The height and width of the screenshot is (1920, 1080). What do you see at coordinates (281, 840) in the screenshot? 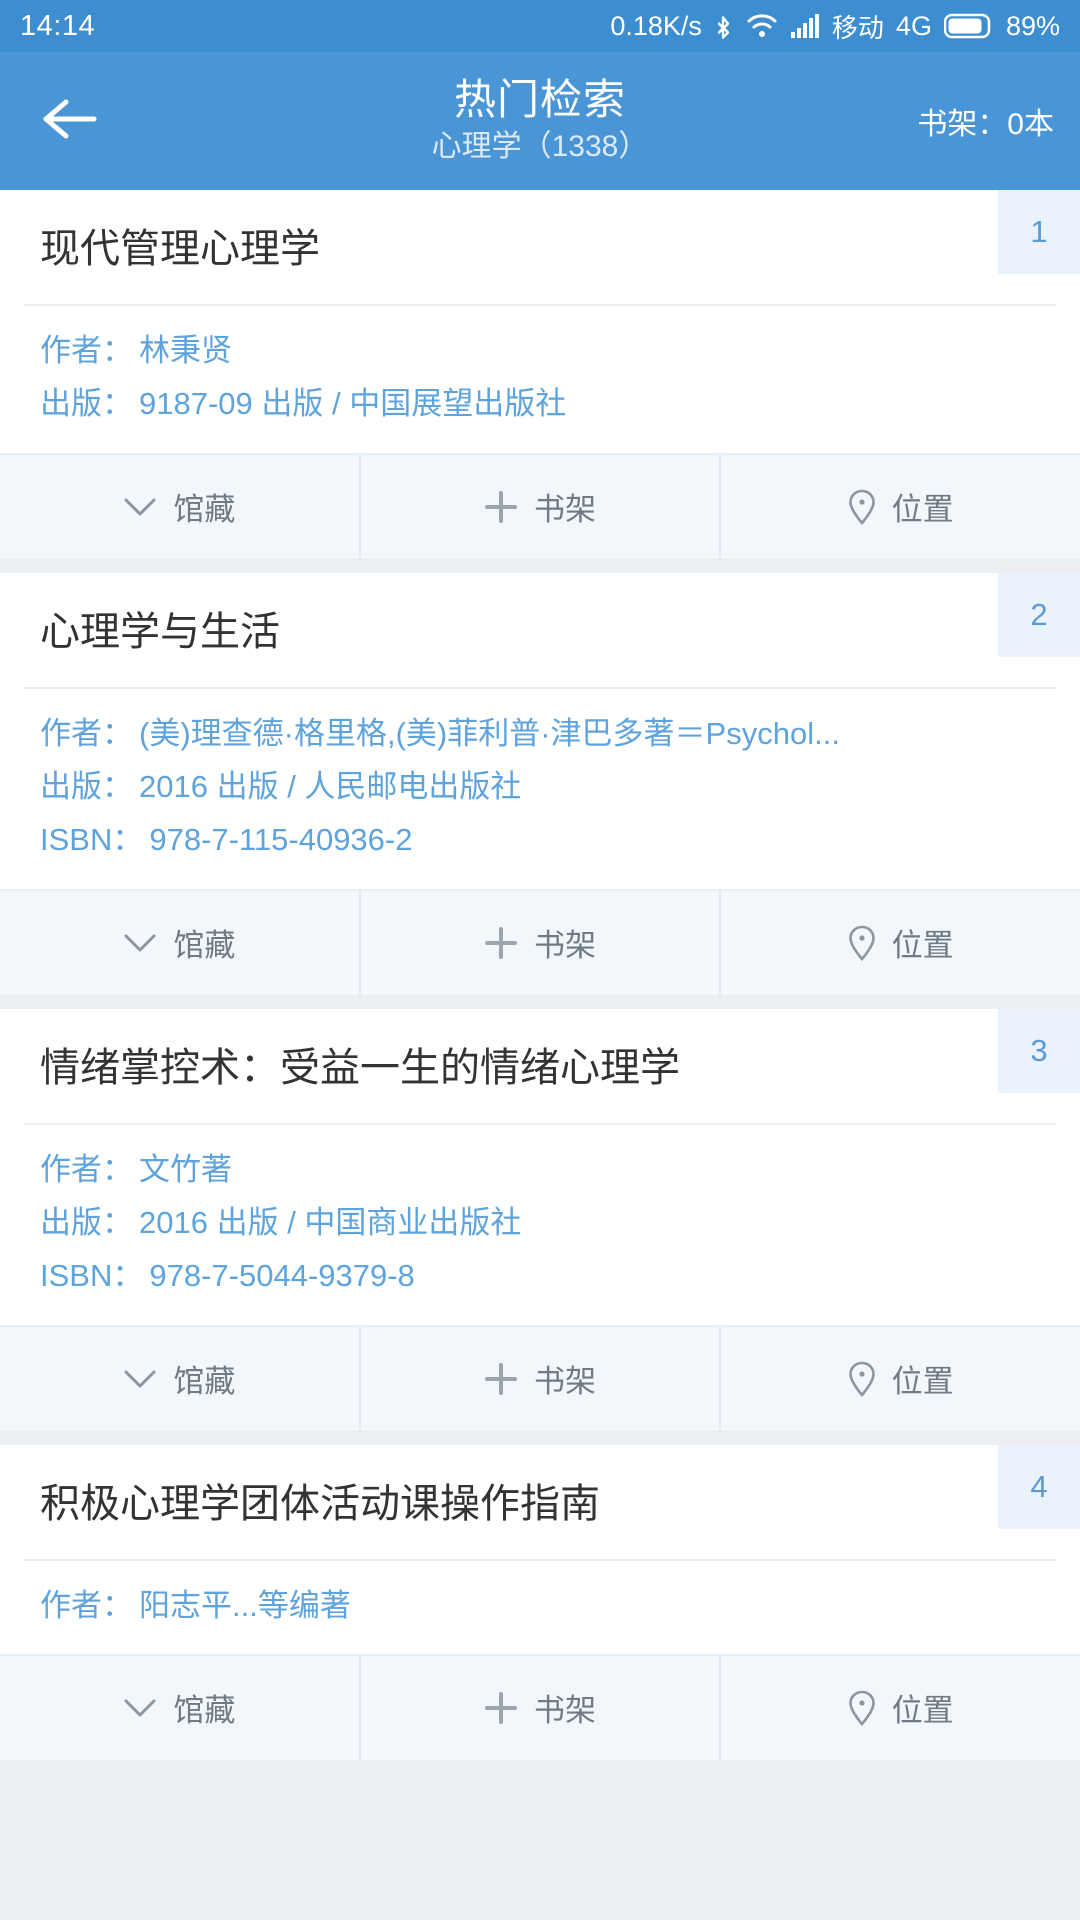
I see `book-isbn: 978-7-115-40936-2` at bounding box center [281, 840].